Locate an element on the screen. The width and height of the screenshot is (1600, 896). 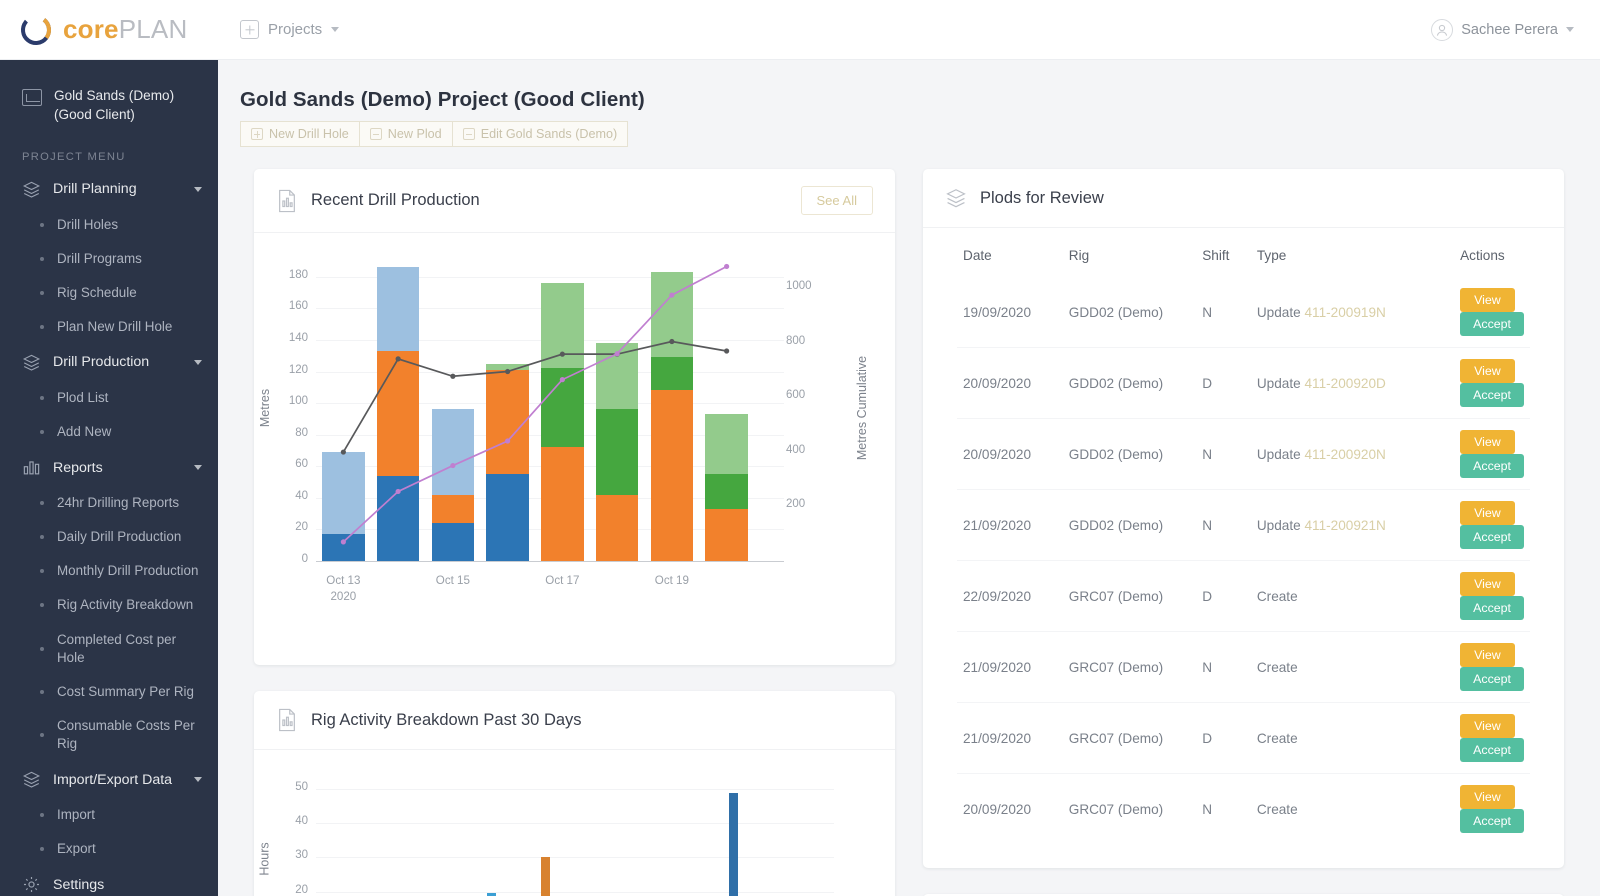
sidebar-item-settings: Settings is located at coordinates (109, 881).